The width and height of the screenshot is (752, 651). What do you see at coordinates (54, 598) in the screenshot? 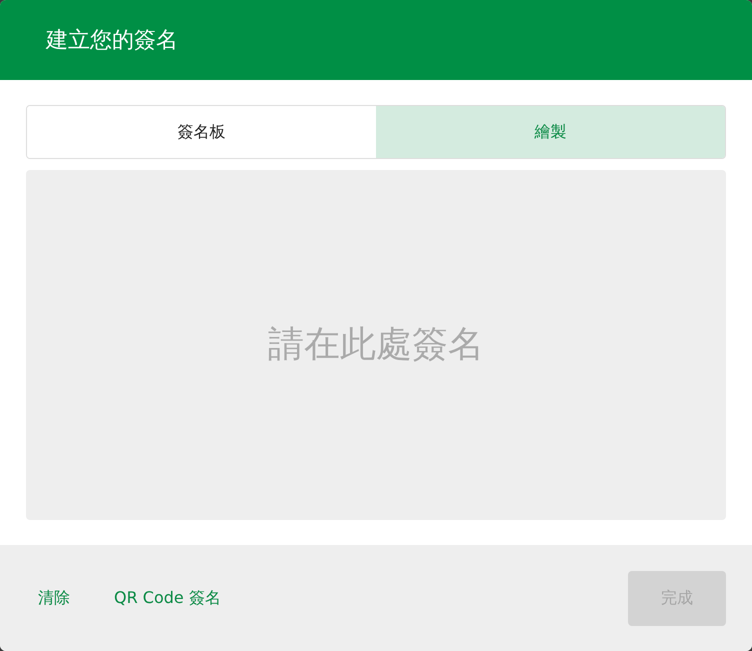
I see `footer-link: 清除` at bounding box center [54, 598].